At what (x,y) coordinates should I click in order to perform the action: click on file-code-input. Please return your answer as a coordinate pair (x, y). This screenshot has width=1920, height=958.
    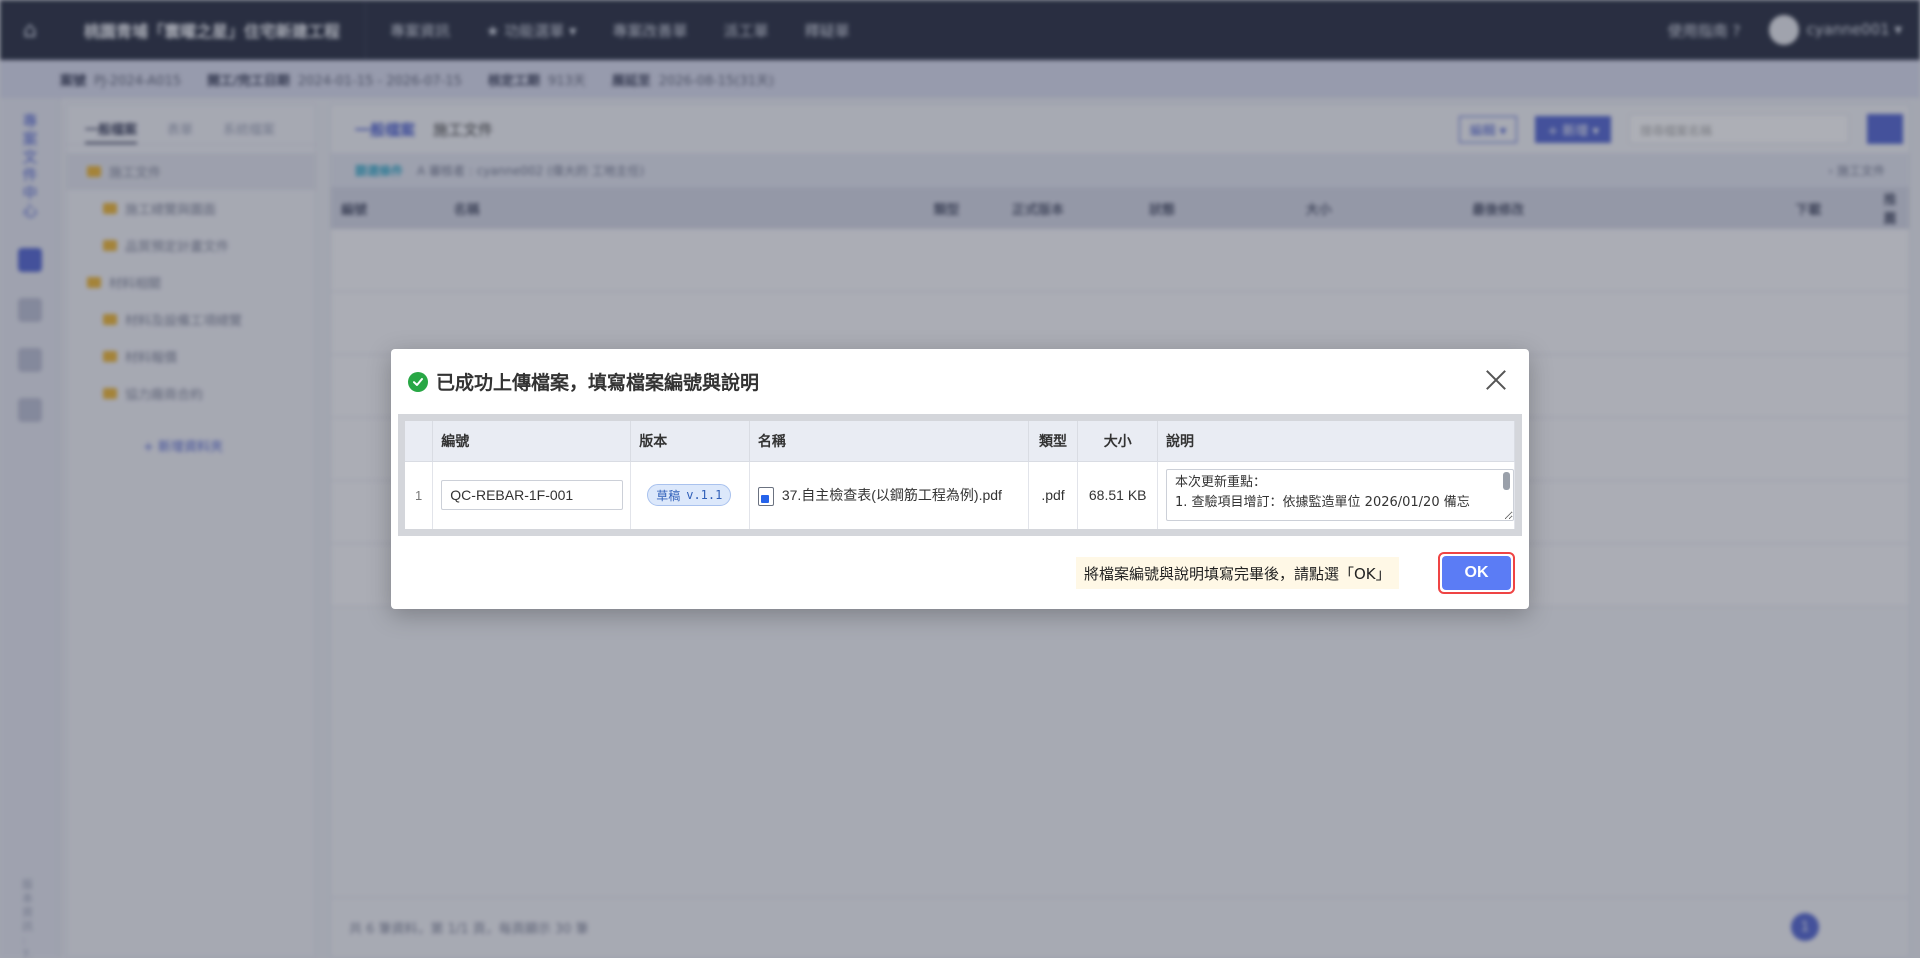
    Looking at the image, I should click on (532, 495).